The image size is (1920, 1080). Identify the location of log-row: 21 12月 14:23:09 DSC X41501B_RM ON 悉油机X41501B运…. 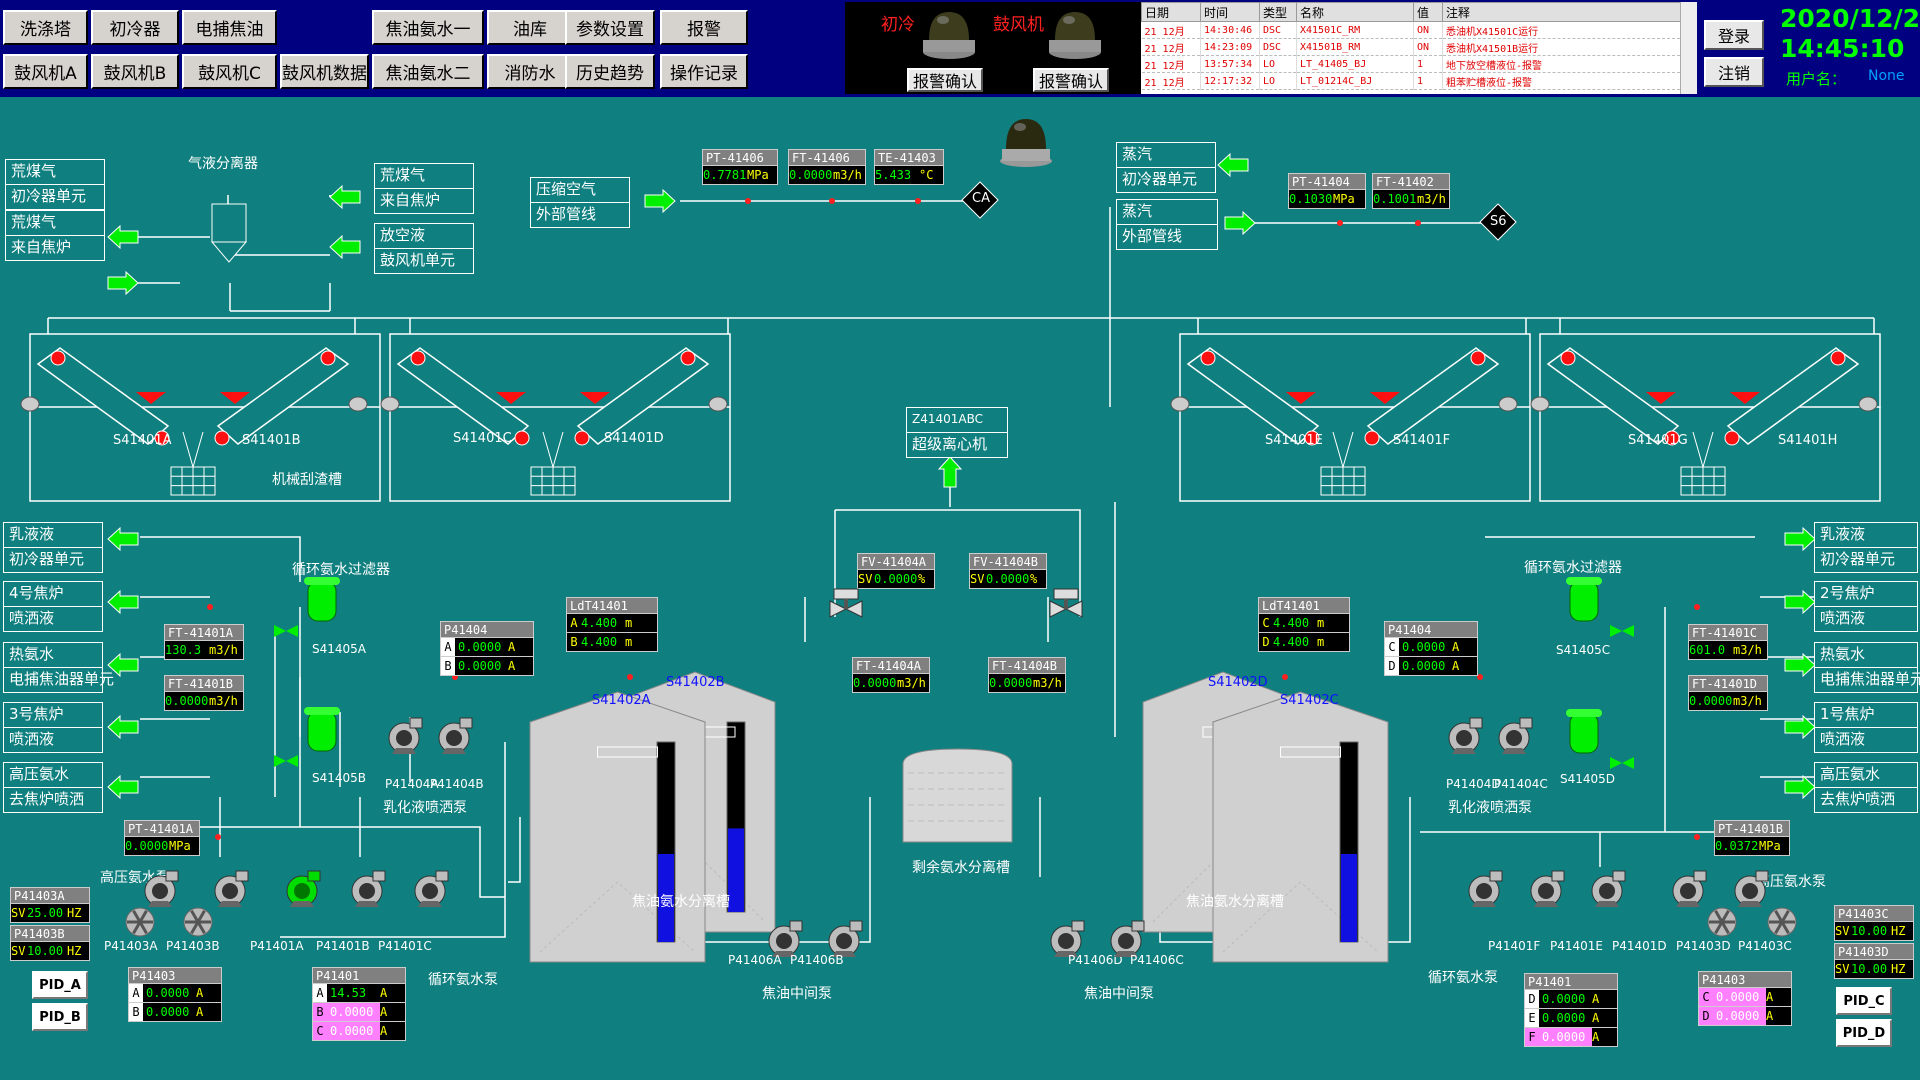
(1411, 47).